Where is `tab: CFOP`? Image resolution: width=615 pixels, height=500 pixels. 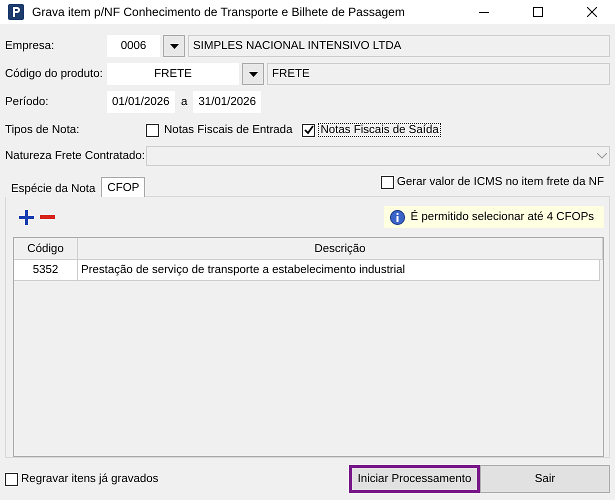 tab: CFOP is located at coordinates (123, 187).